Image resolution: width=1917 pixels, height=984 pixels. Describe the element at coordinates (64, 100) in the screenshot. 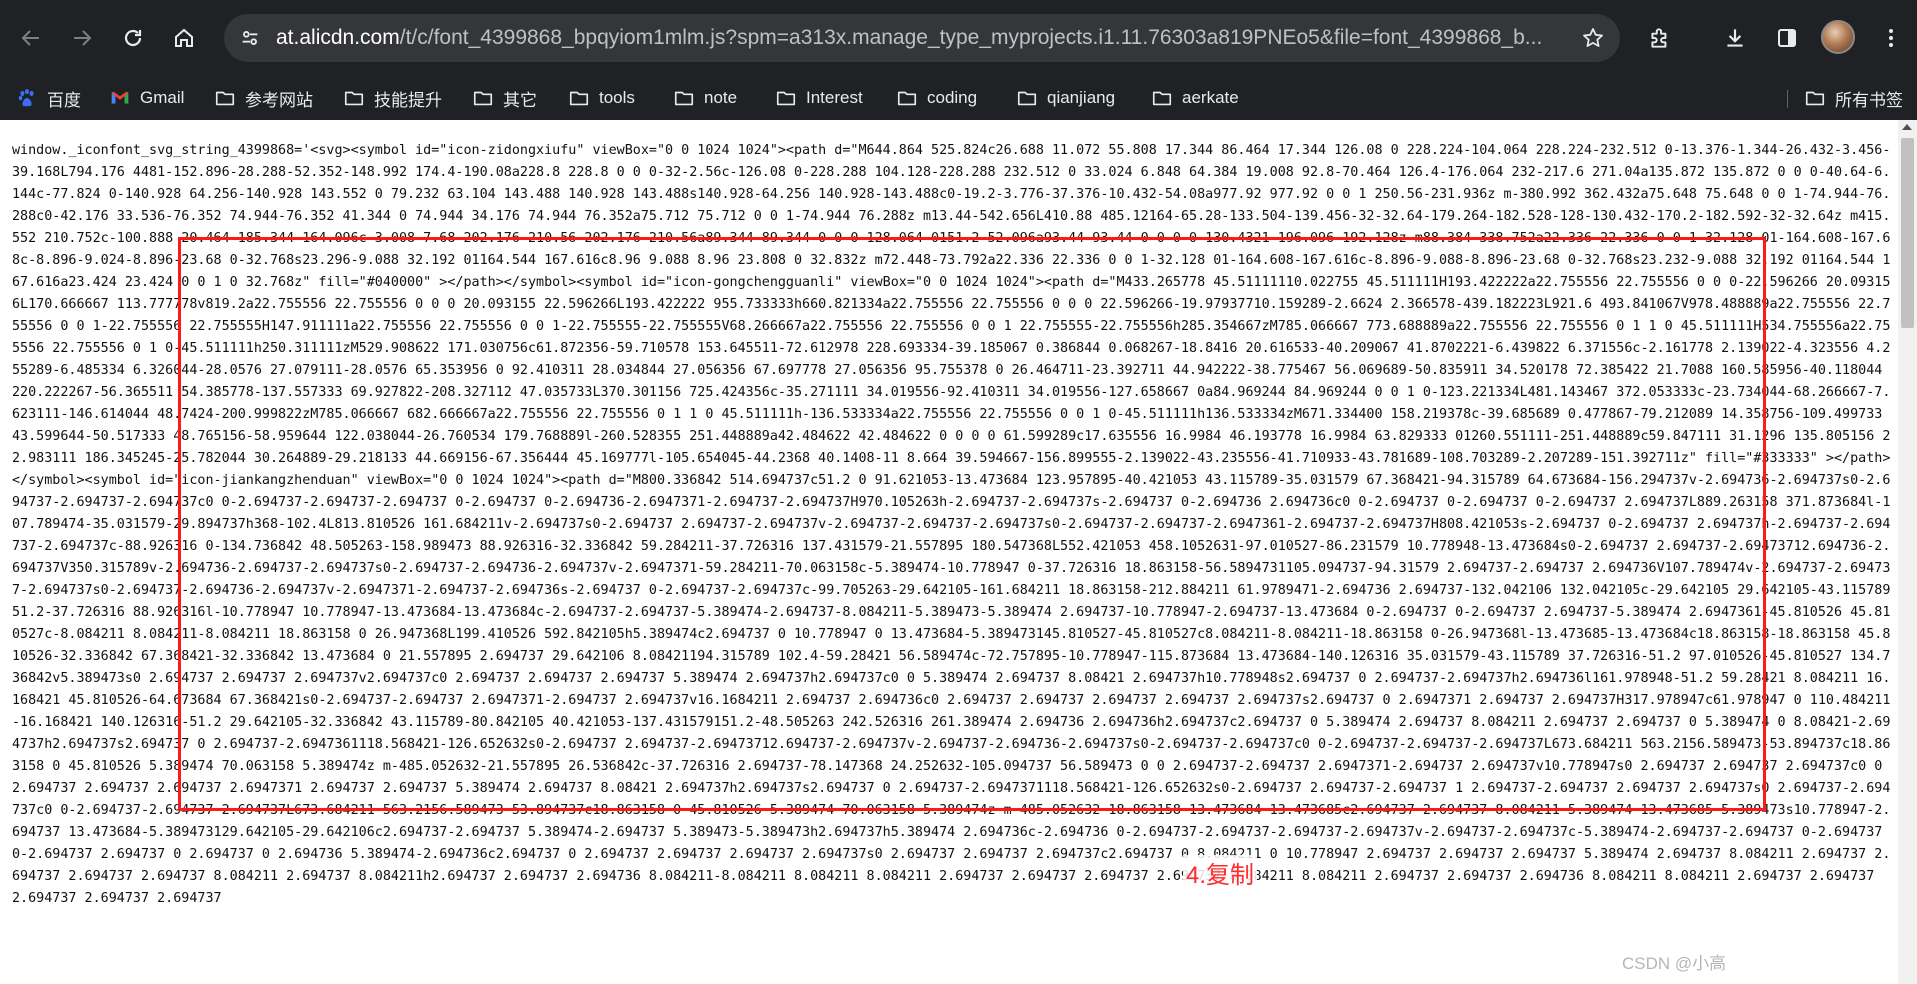

I see `bookmark-label: 百度` at that location.